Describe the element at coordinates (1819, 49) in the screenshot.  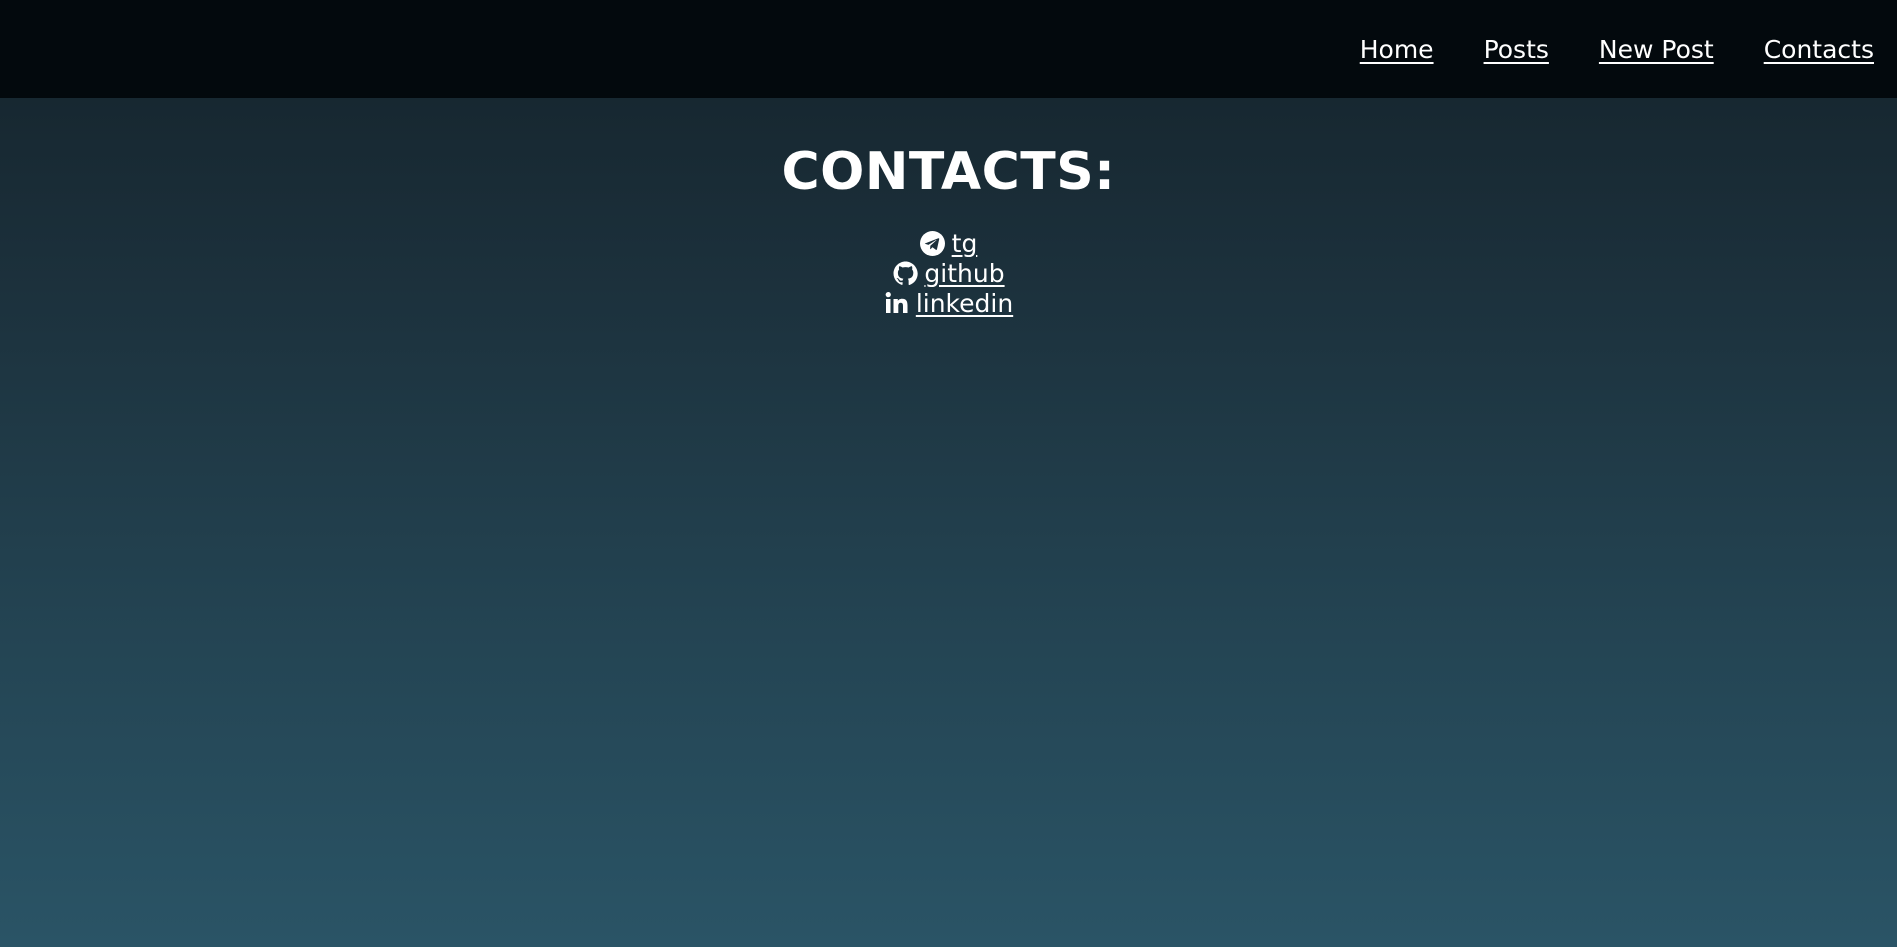
I see `nav-link-contacts: Contacts` at that location.